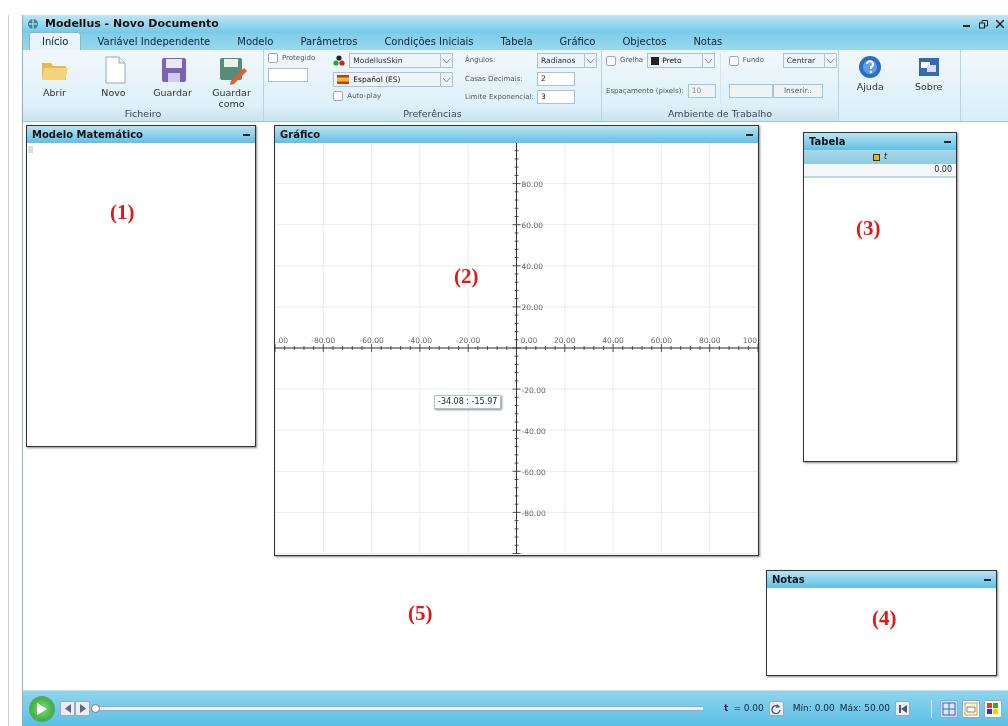 The height and width of the screenshot is (726, 1008). What do you see at coordinates (154, 41) in the screenshot?
I see `ribbon-tab: Variável Independente` at bounding box center [154, 41].